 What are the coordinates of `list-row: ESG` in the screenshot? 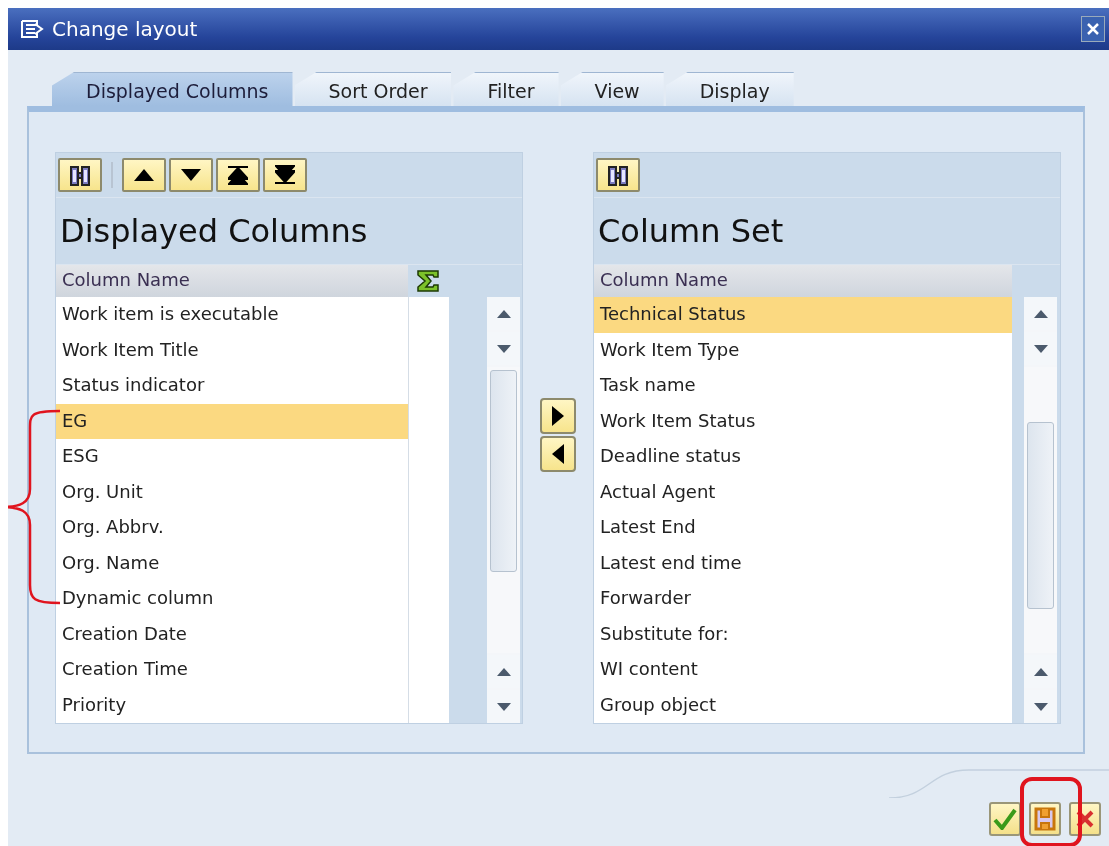 It's located at (232, 457).